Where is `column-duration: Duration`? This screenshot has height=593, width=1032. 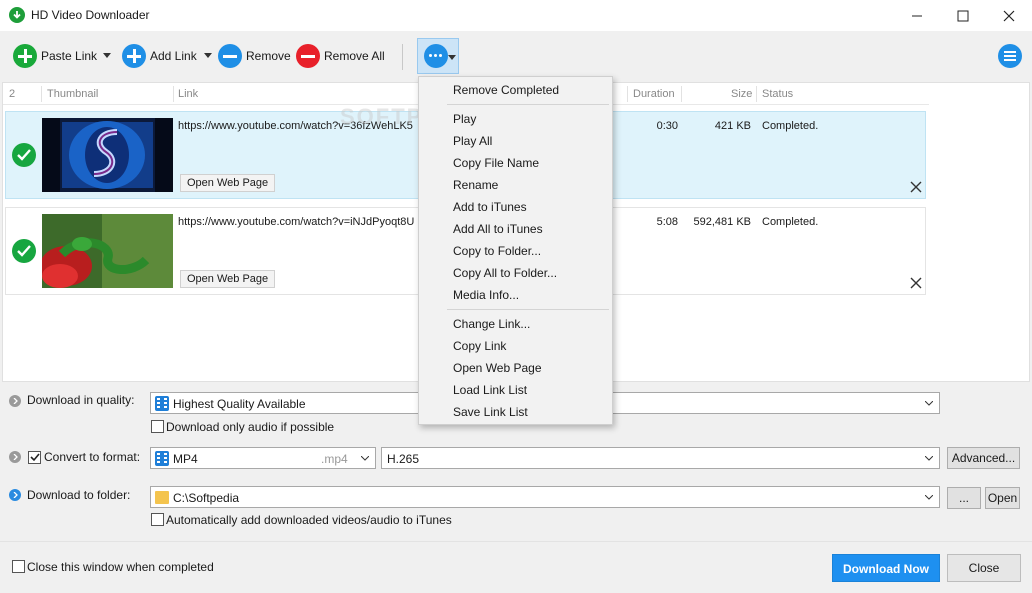 column-duration: Duration is located at coordinates (654, 94).